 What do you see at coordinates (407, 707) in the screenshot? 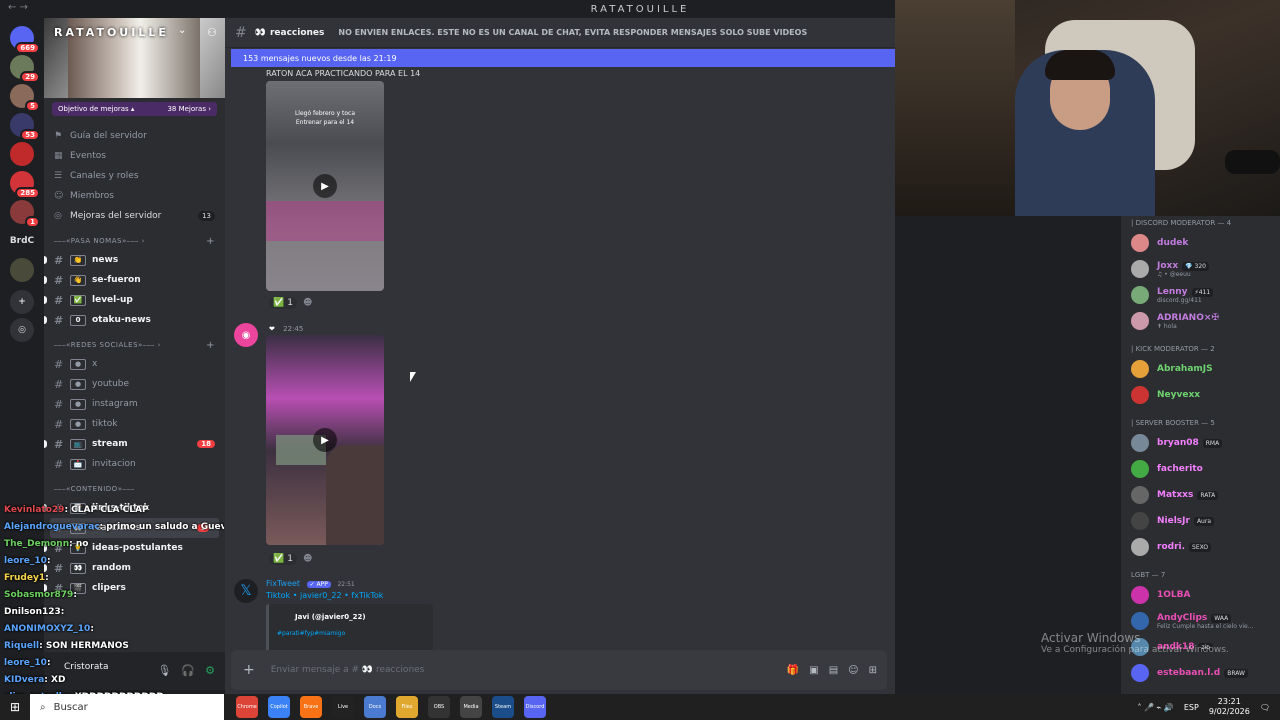
I see `taskbar-app-files: Files` at bounding box center [407, 707].